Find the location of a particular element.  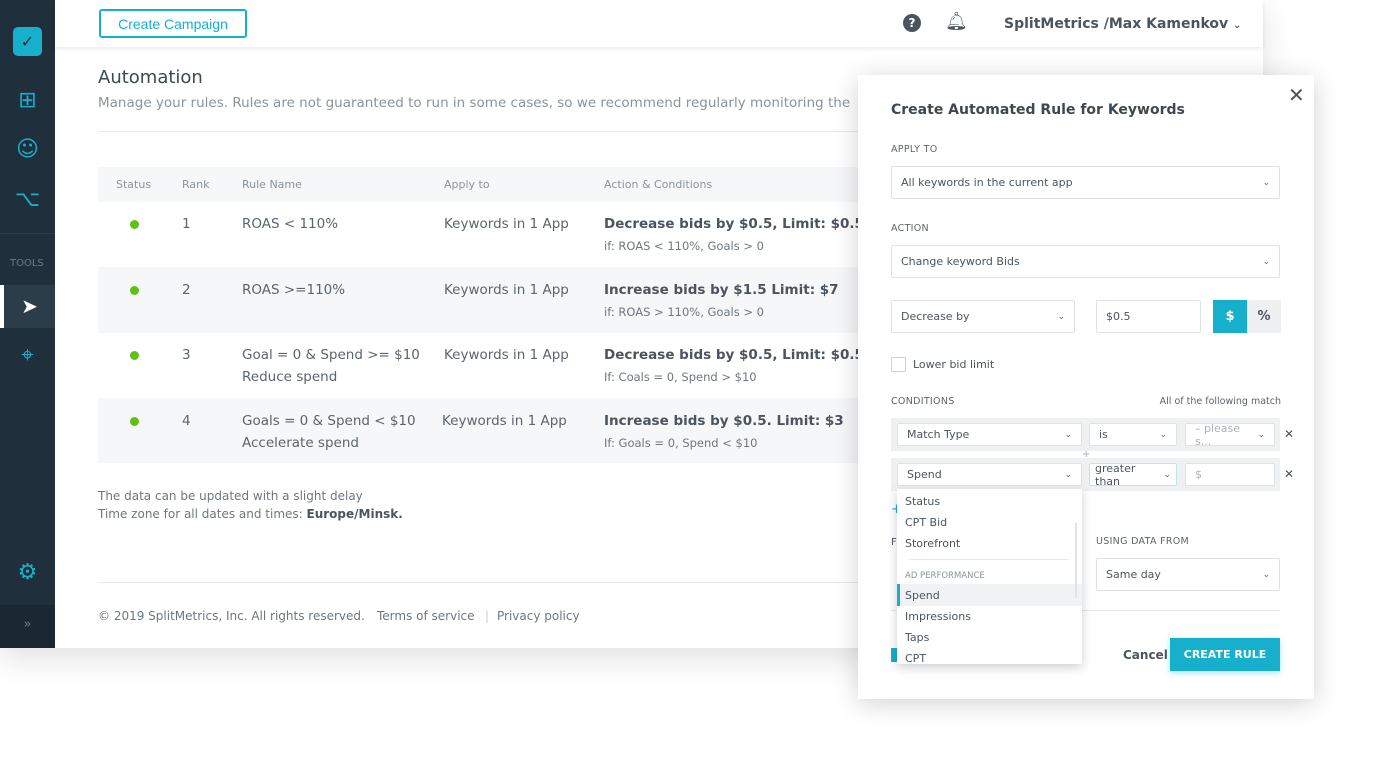

account-menu: SplitMetrics /Max Kamenkov ⌄ is located at coordinates (1122, 24).